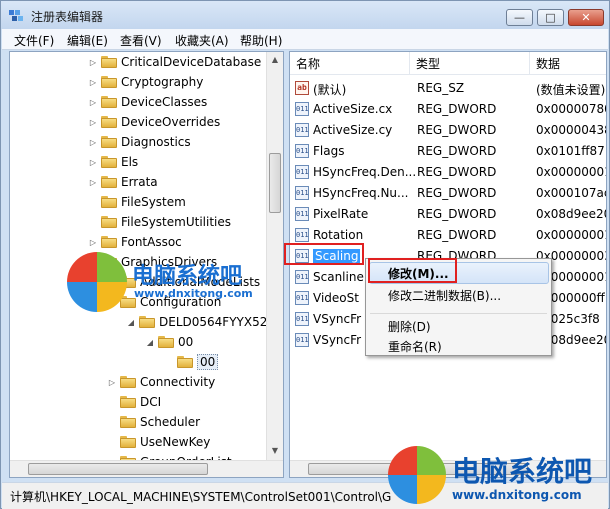  What do you see at coordinates (139, 142) in the screenshot?
I see `tree-item: ▷ Diagnostics` at bounding box center [139, 142].